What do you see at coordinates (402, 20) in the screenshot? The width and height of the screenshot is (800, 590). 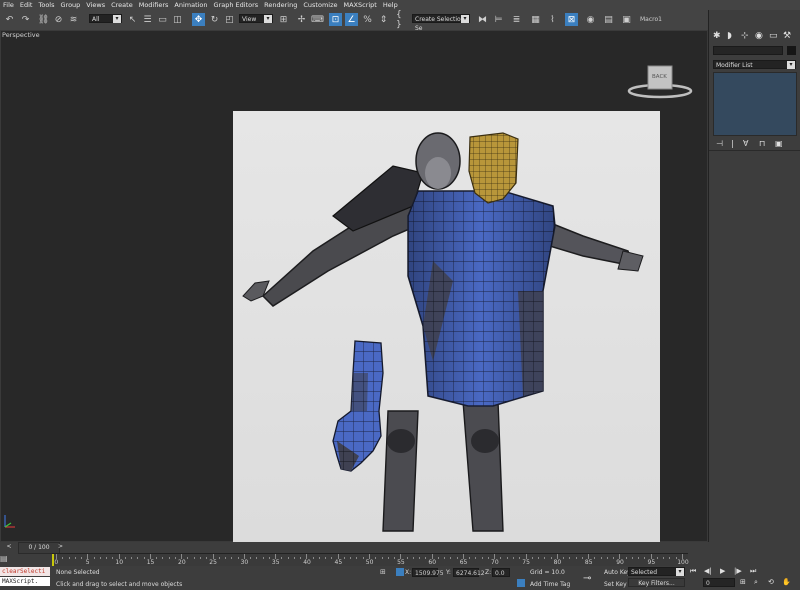 I see `edit-named-selection-icon: { }` at bounding box center [402, 20].